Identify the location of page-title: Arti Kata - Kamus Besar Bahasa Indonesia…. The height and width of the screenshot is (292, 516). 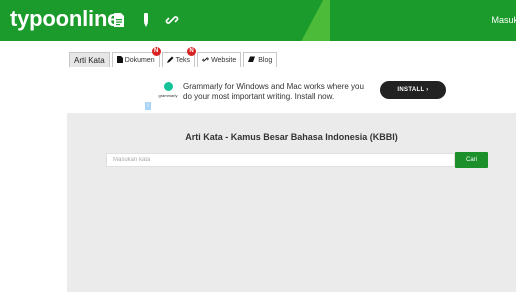
(291, 137).